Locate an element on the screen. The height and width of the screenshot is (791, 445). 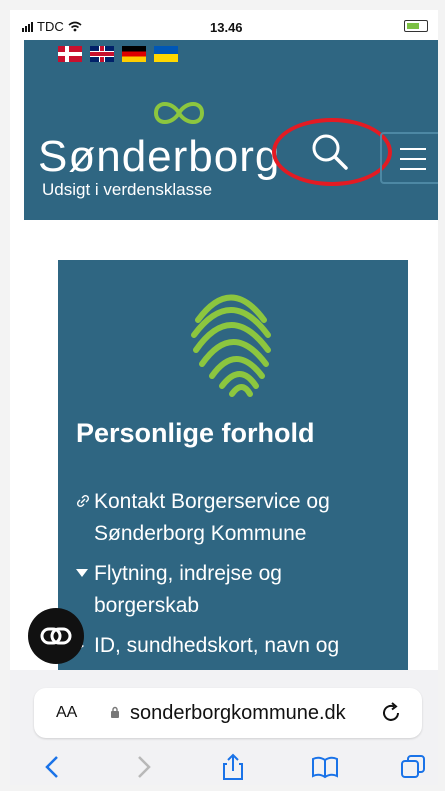
bookmarks-icon is located at coordinates (325, 767).